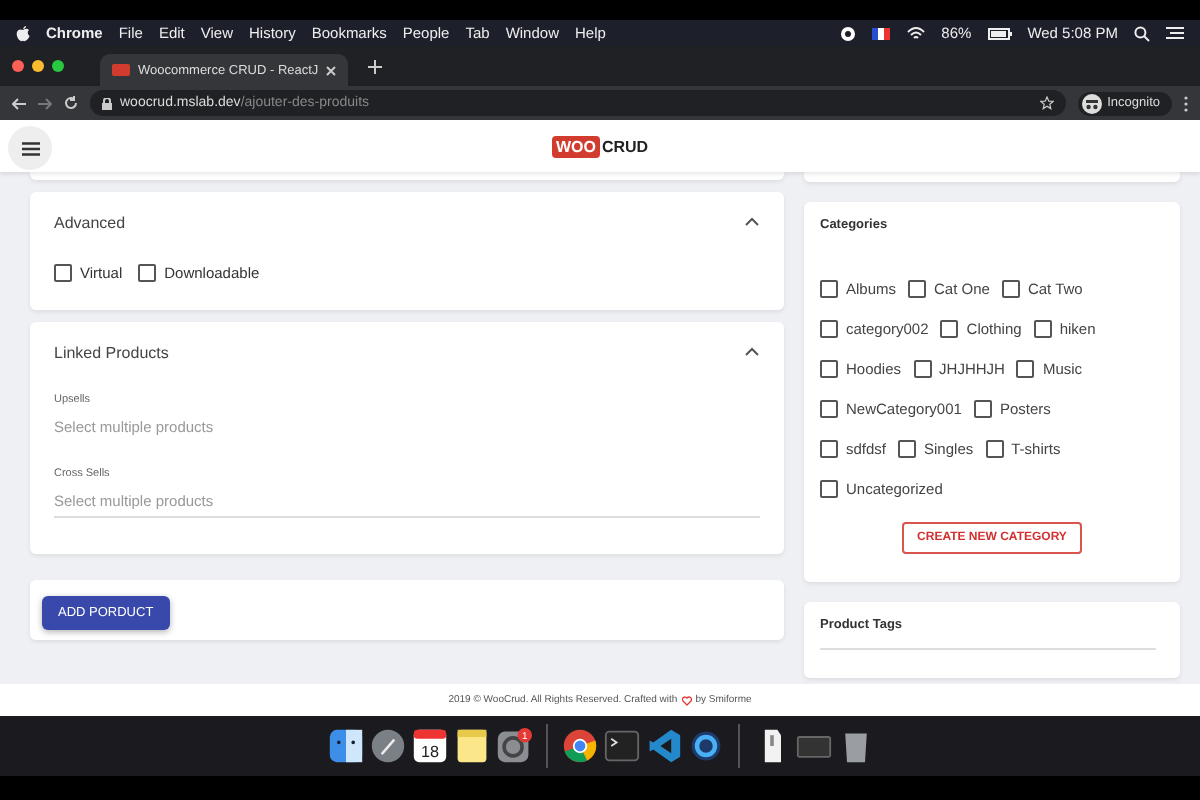 This screenshot has width=1200, height=800. I want to click on wifi-icon, so click(915, 33).